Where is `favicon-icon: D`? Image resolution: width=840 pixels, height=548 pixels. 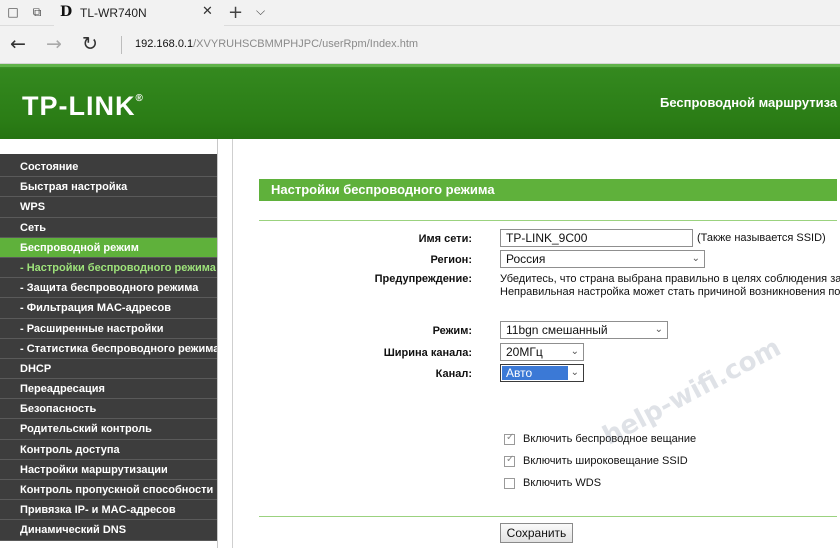
favicon-icon: D is located at coordinates (66, 12).